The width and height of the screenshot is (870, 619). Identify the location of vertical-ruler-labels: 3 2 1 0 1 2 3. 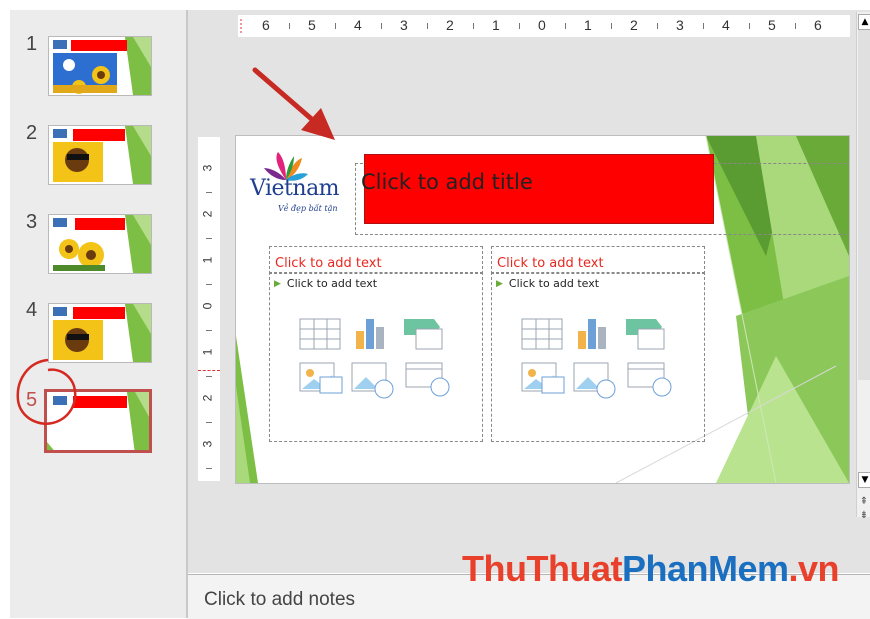
(209, 309).